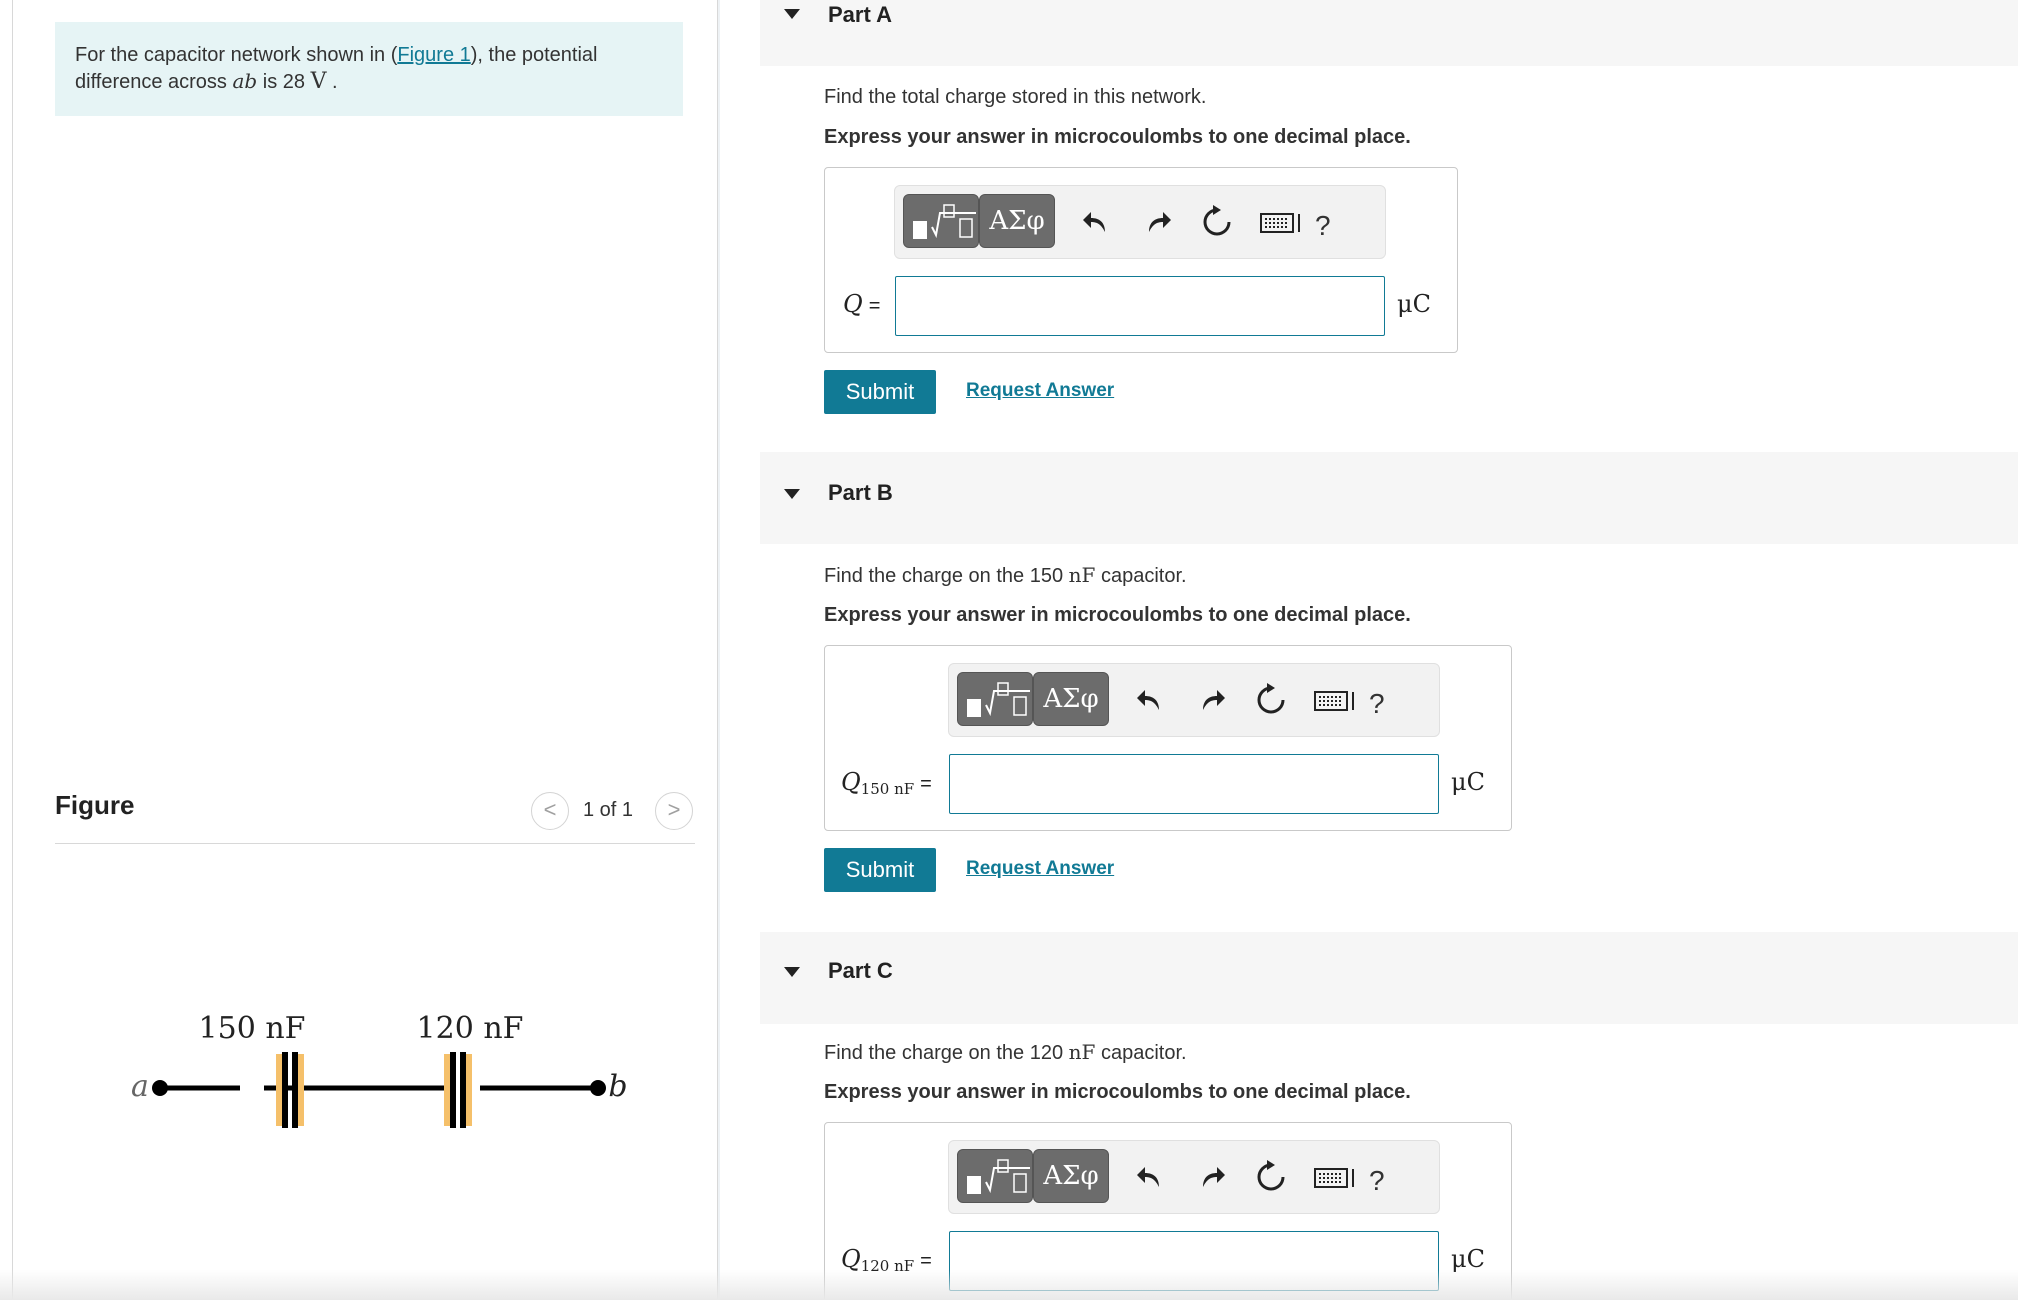 The height and width of the screenshot is (1300, 2018). I want to click on part-a-variable: Q =, so click(862, 304).